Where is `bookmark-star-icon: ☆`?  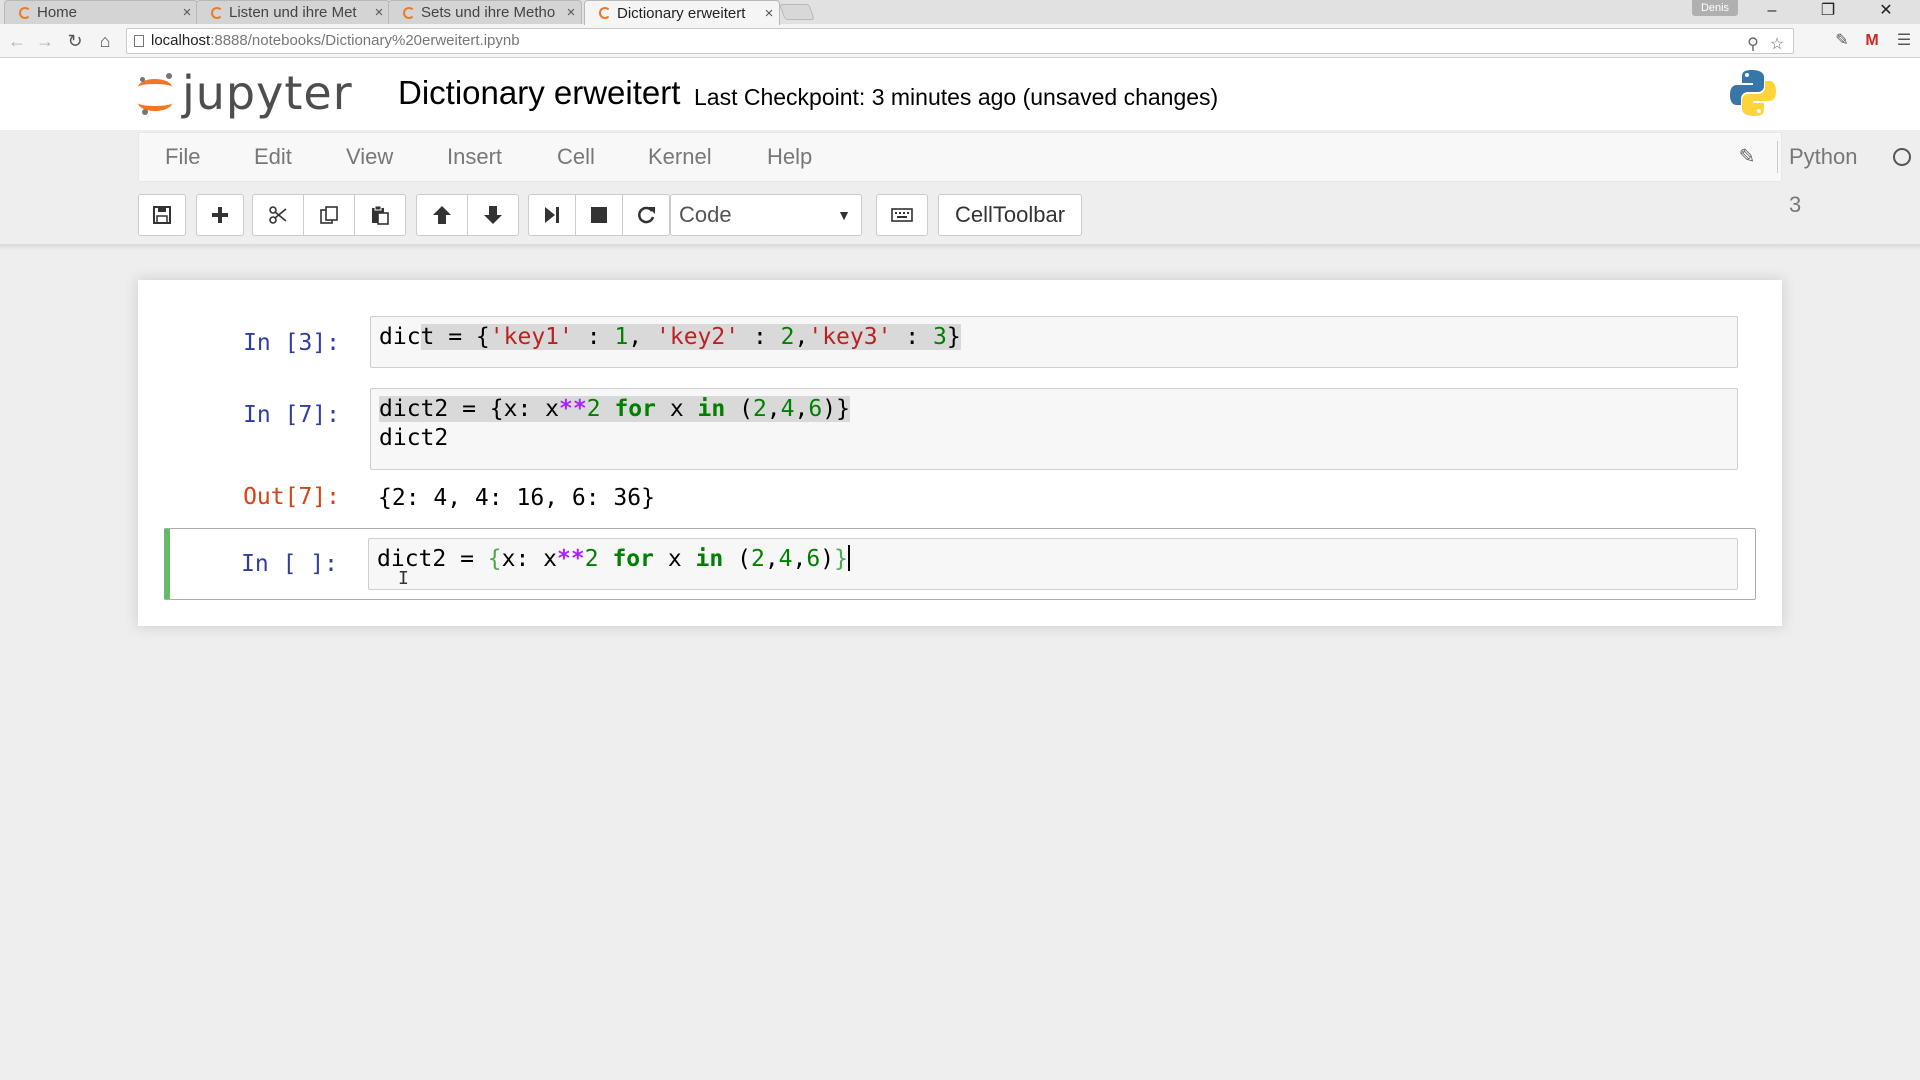 bookmark-star-icon: ☆ is located at coordinates (1777, 45).